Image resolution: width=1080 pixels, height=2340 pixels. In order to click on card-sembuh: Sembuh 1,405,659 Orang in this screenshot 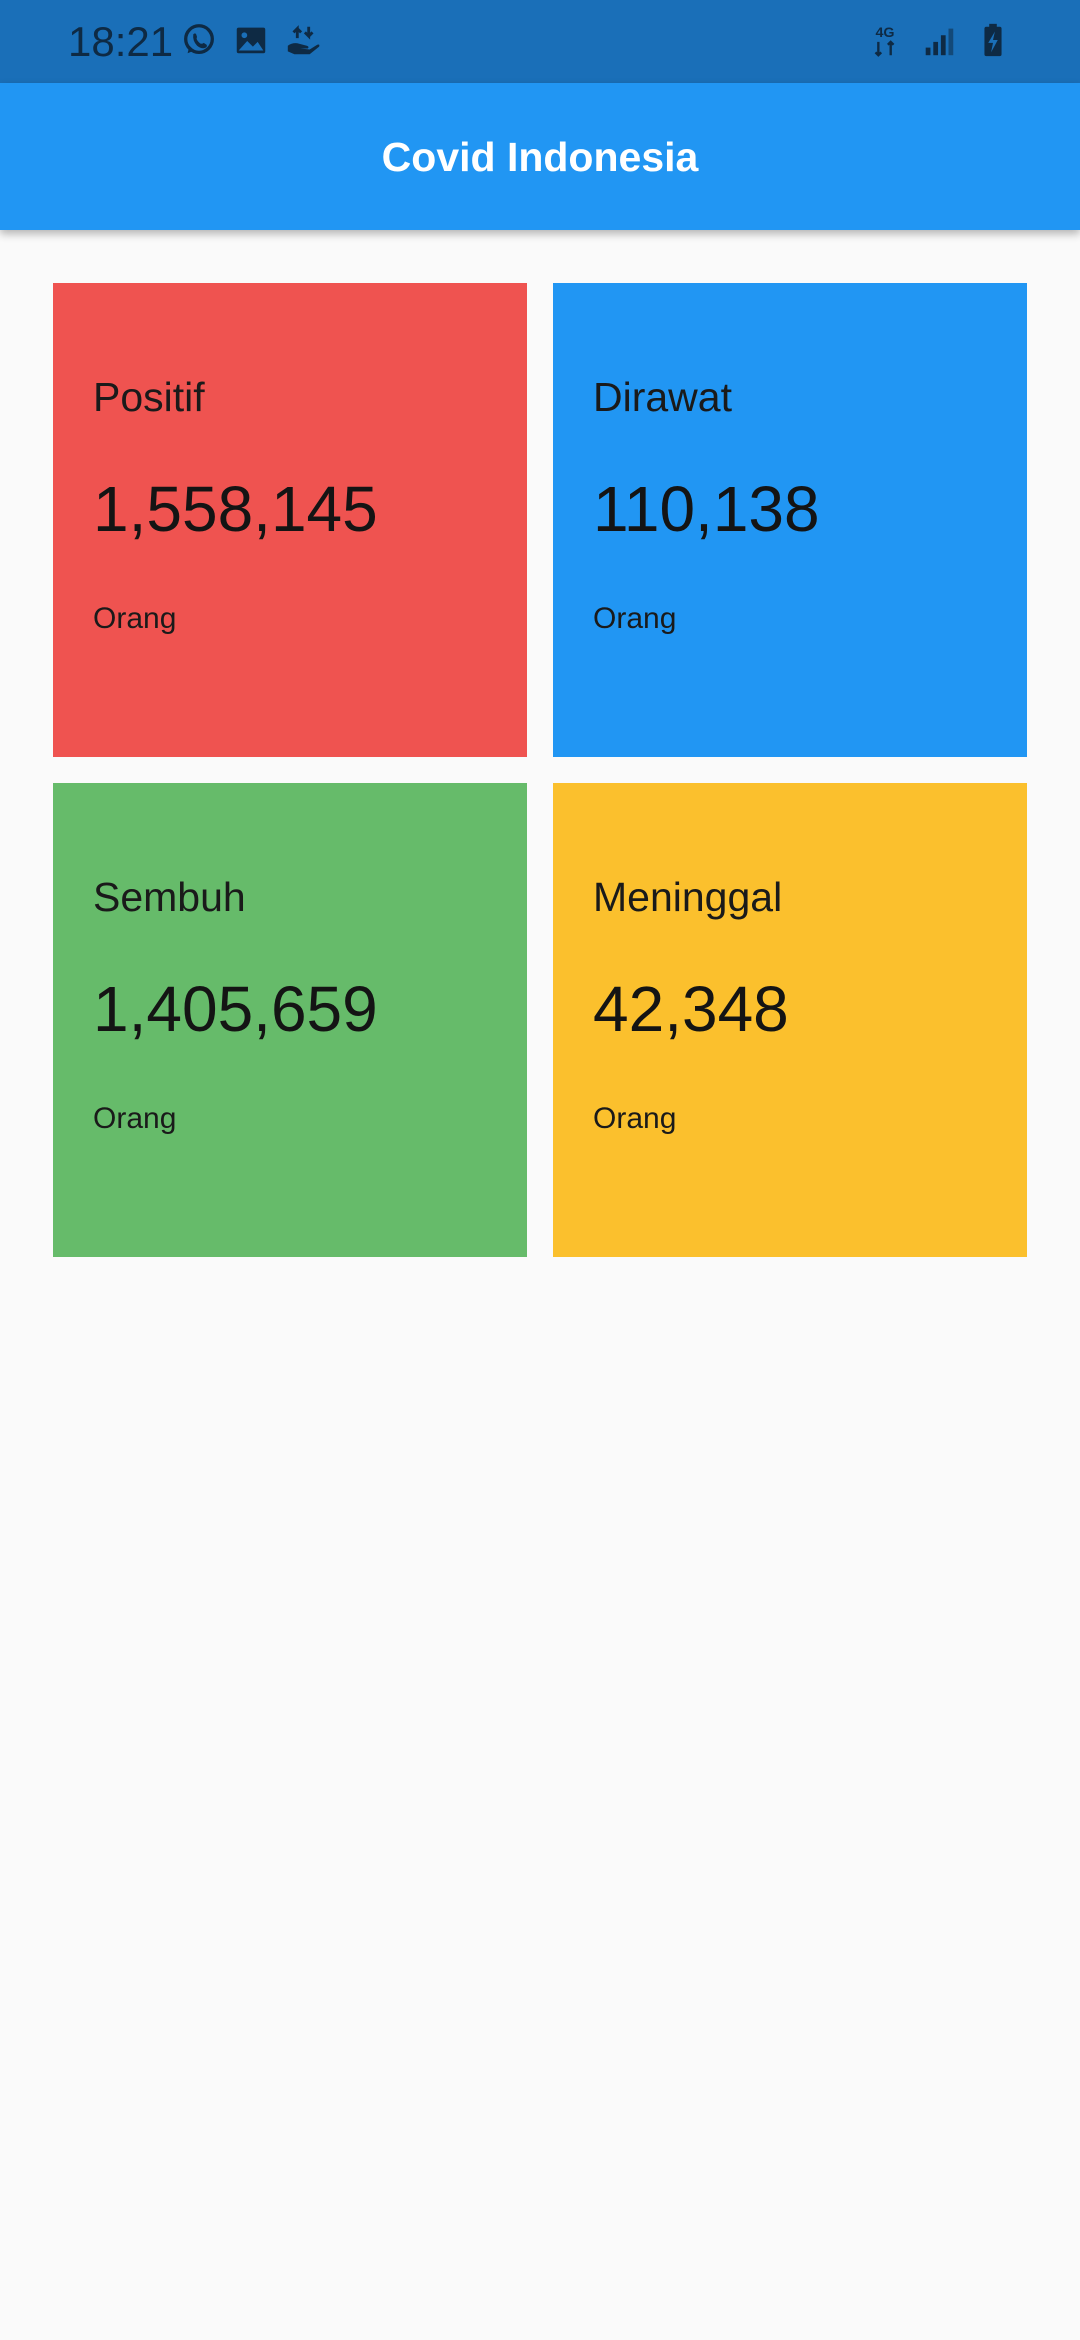, I will do `click(290, 1020)`.